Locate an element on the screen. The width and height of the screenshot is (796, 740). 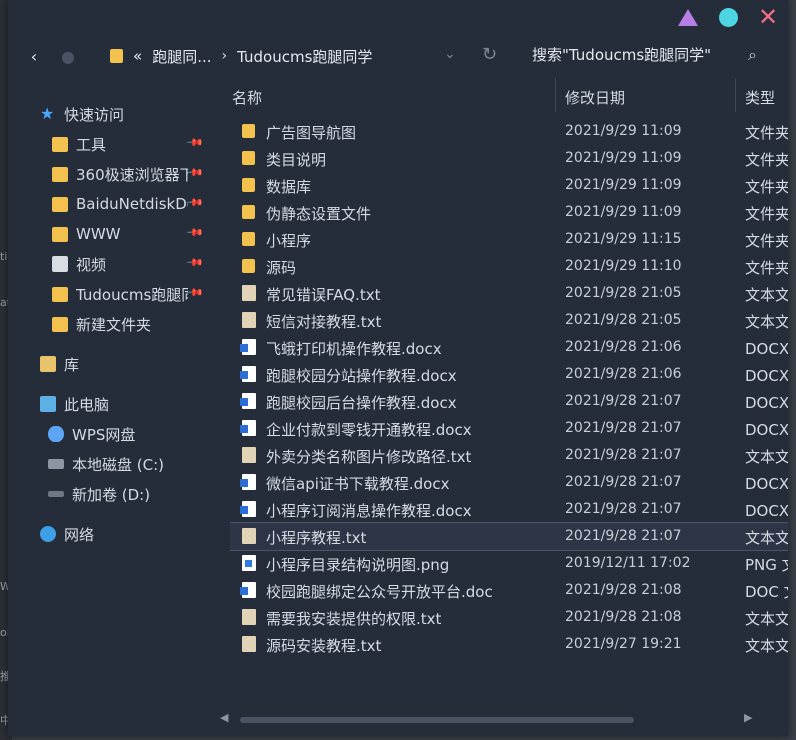
sidebar-item-drive-d: 新加卷 (D:) is located at coordinates (99, 494).